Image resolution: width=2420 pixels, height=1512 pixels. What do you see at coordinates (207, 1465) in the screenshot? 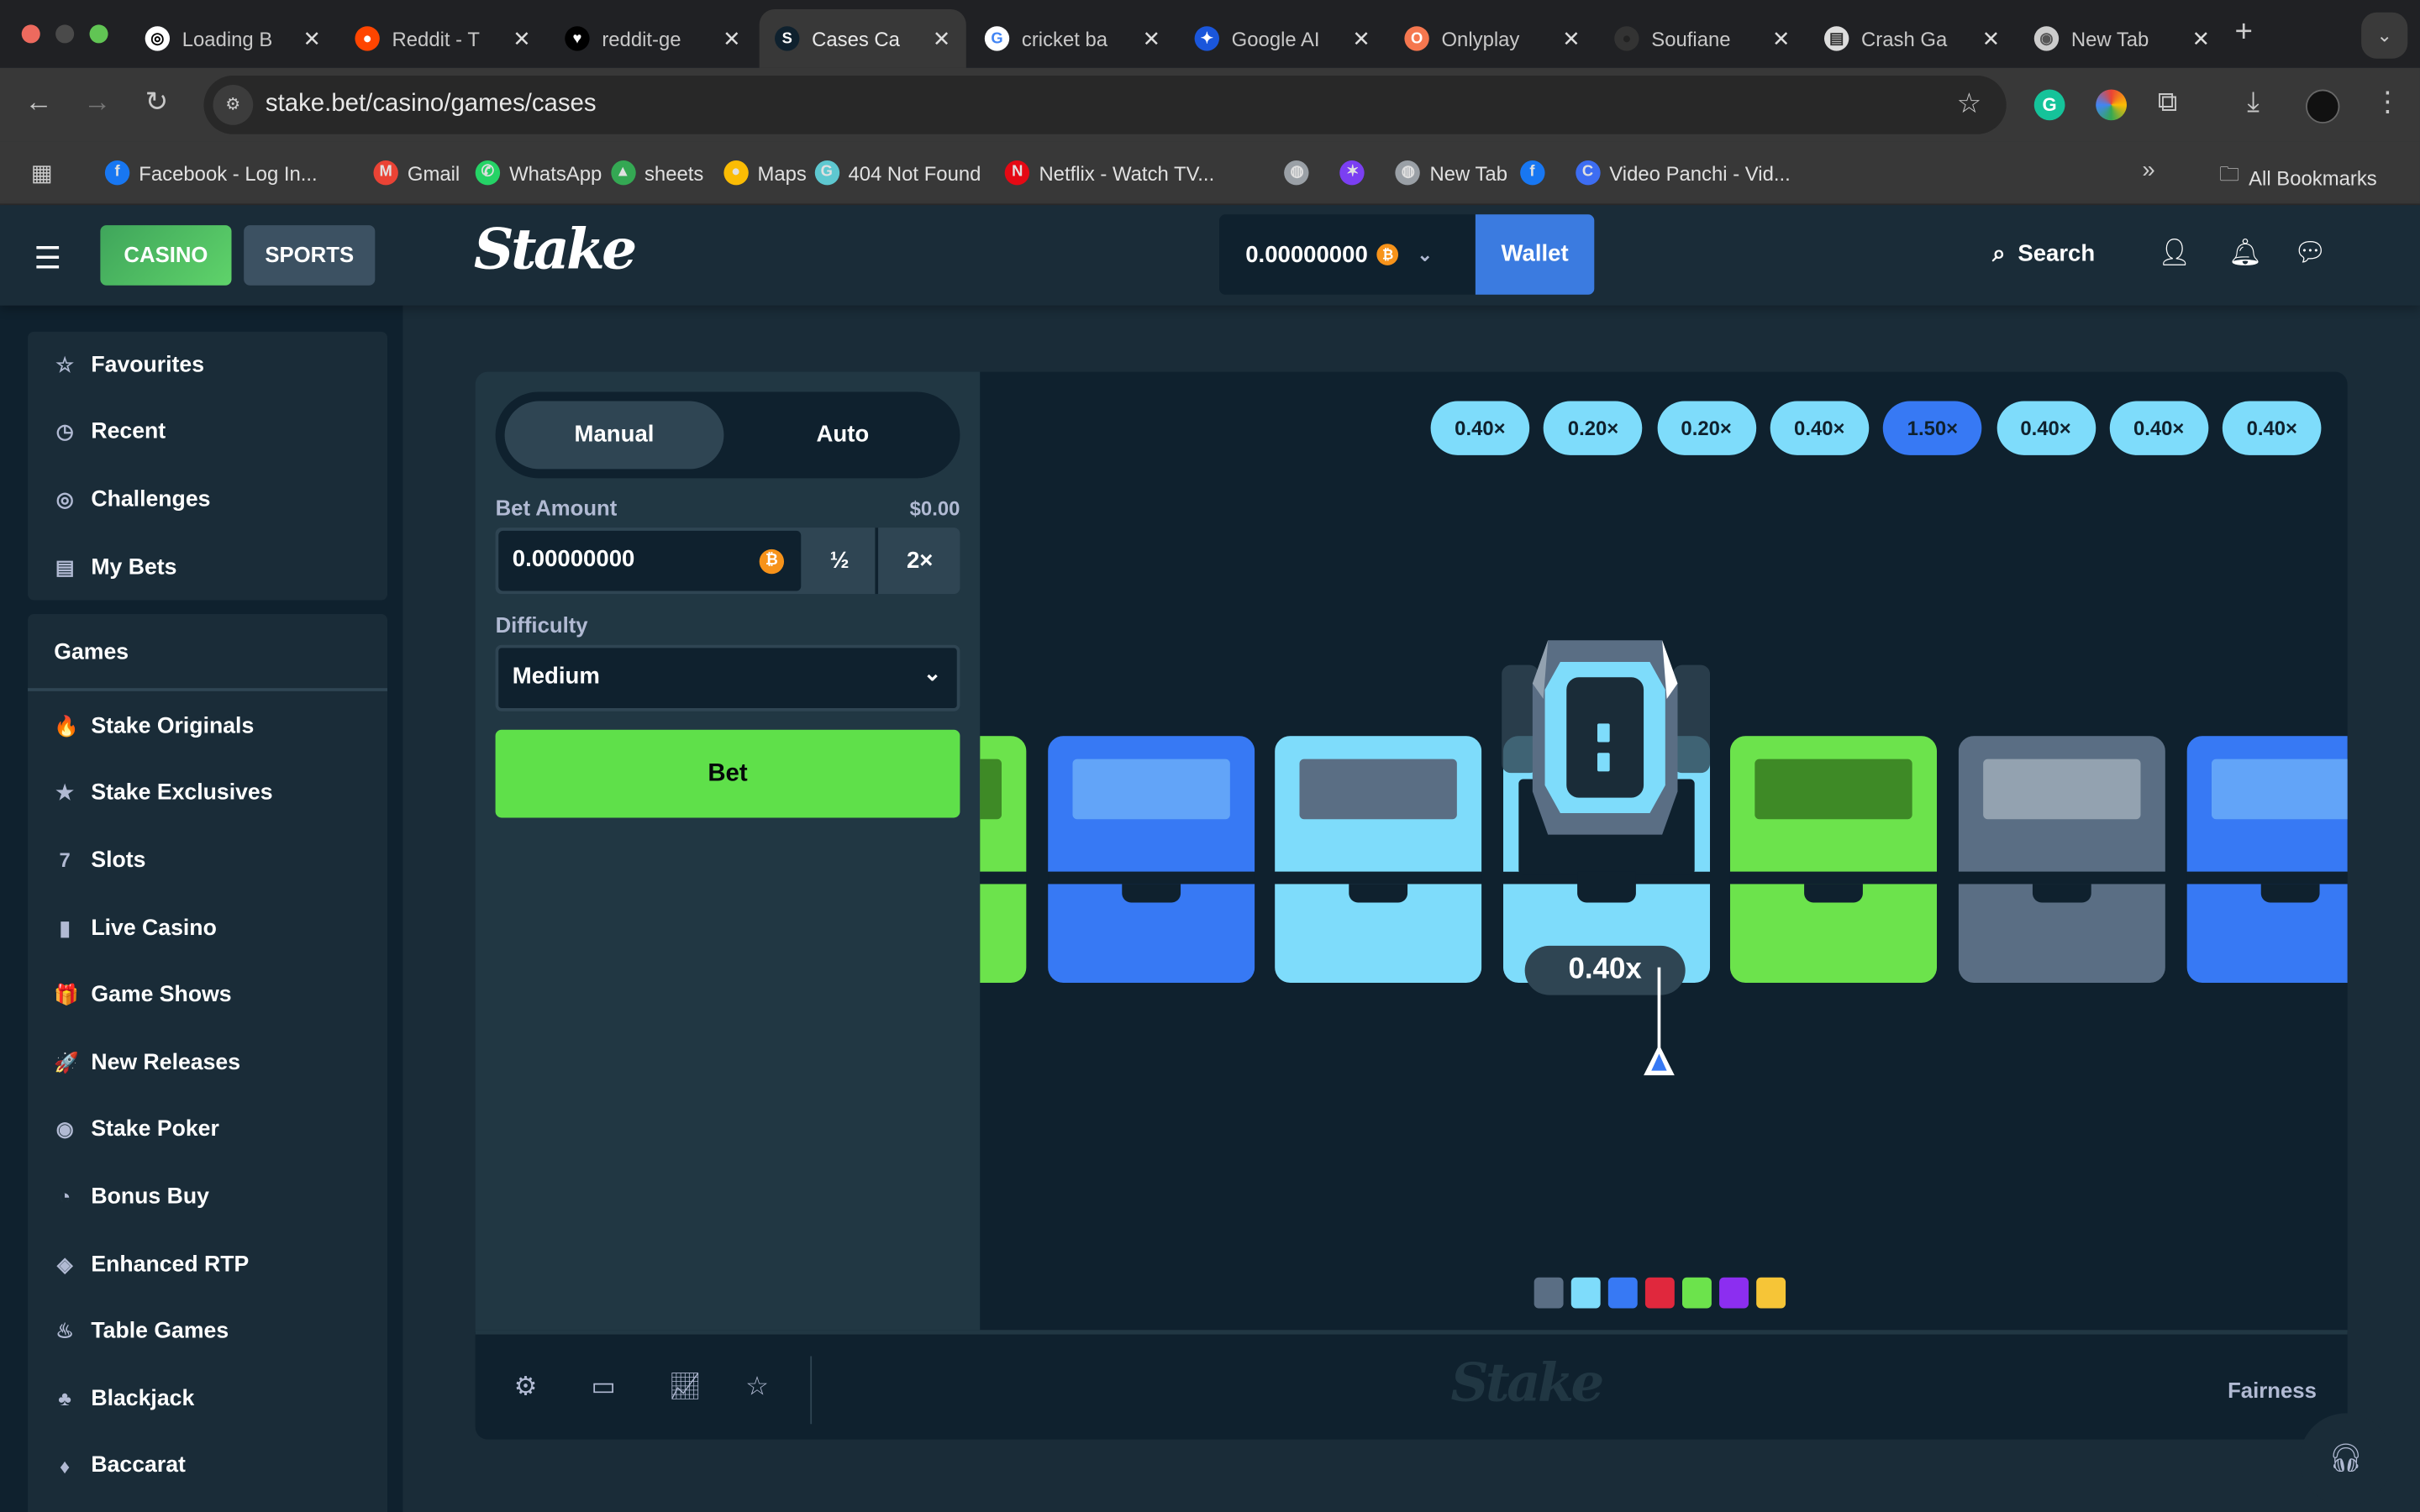
I see `sidebar-item: ♦ Baccarat` at bounding box center [207, 1465].